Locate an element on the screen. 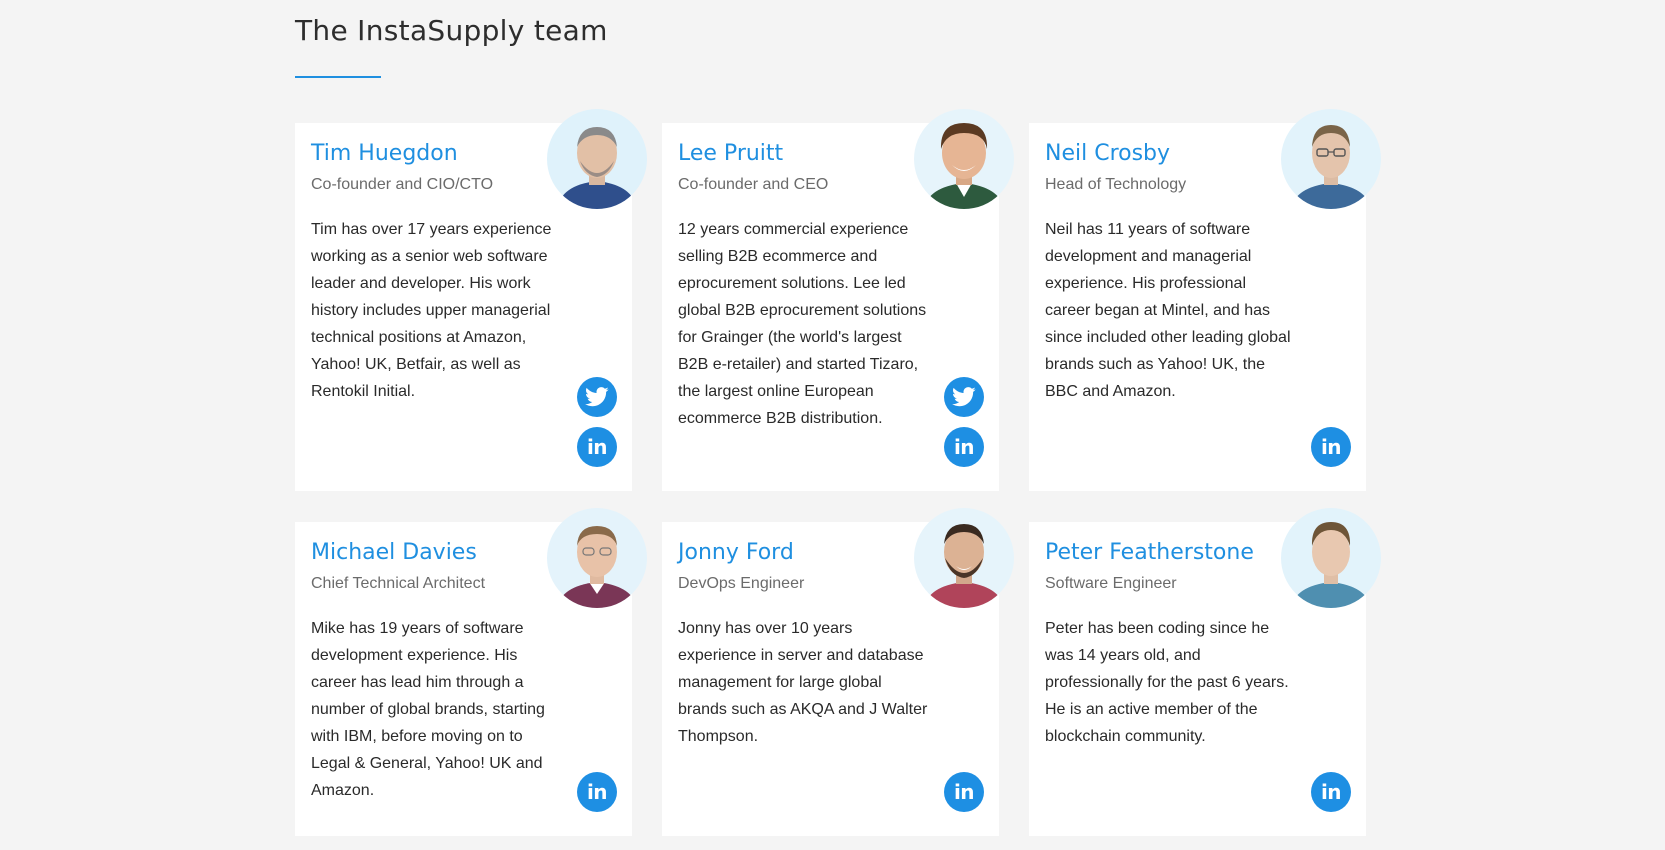 The height and width of the screenshot is (850, 1665). member-name: Neil Crosby is located at coordinates (1108, 153).